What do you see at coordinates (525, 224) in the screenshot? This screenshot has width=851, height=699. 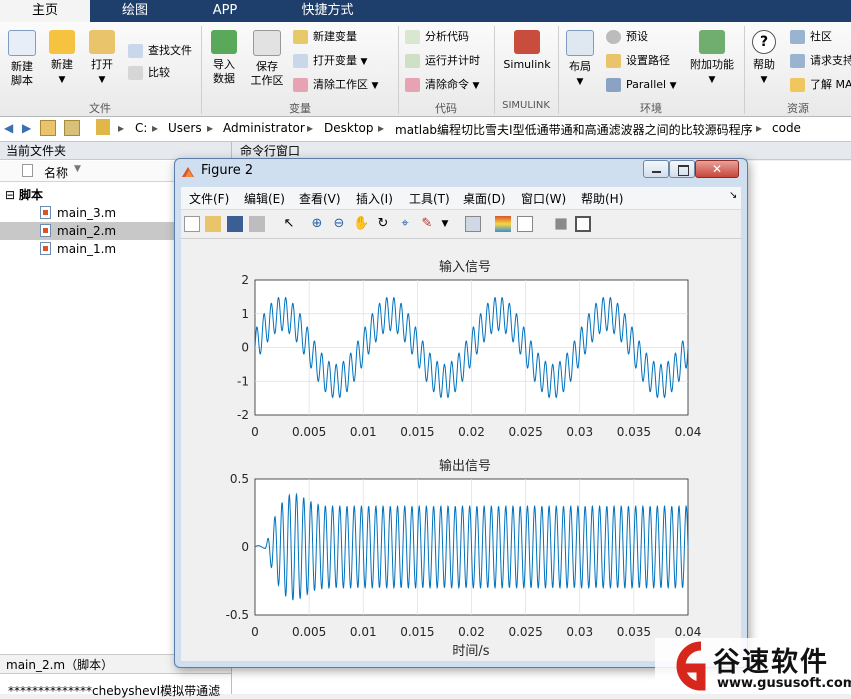 I see `legend-icon` at bounding box center [525, 224].